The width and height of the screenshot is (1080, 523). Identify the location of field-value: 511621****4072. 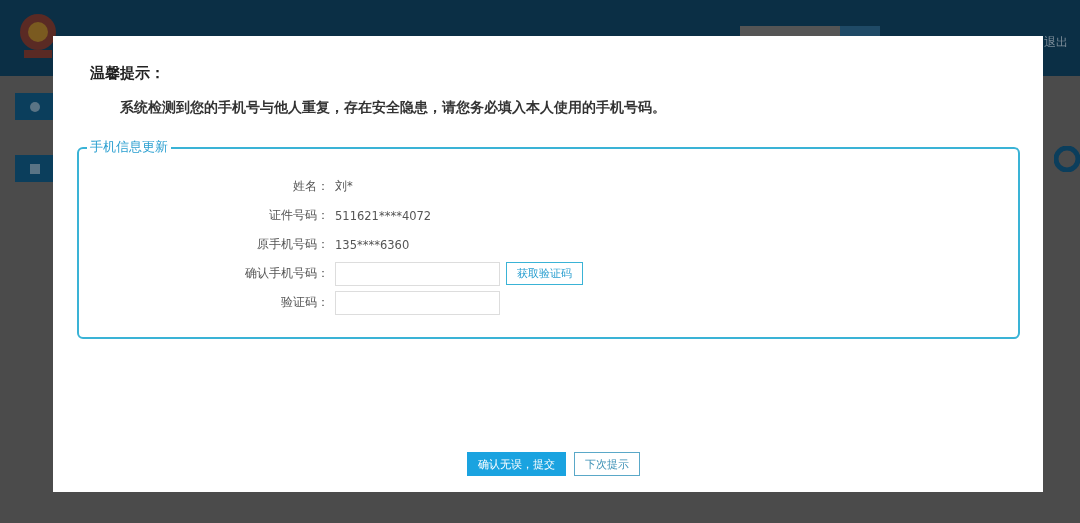
(384, 215).